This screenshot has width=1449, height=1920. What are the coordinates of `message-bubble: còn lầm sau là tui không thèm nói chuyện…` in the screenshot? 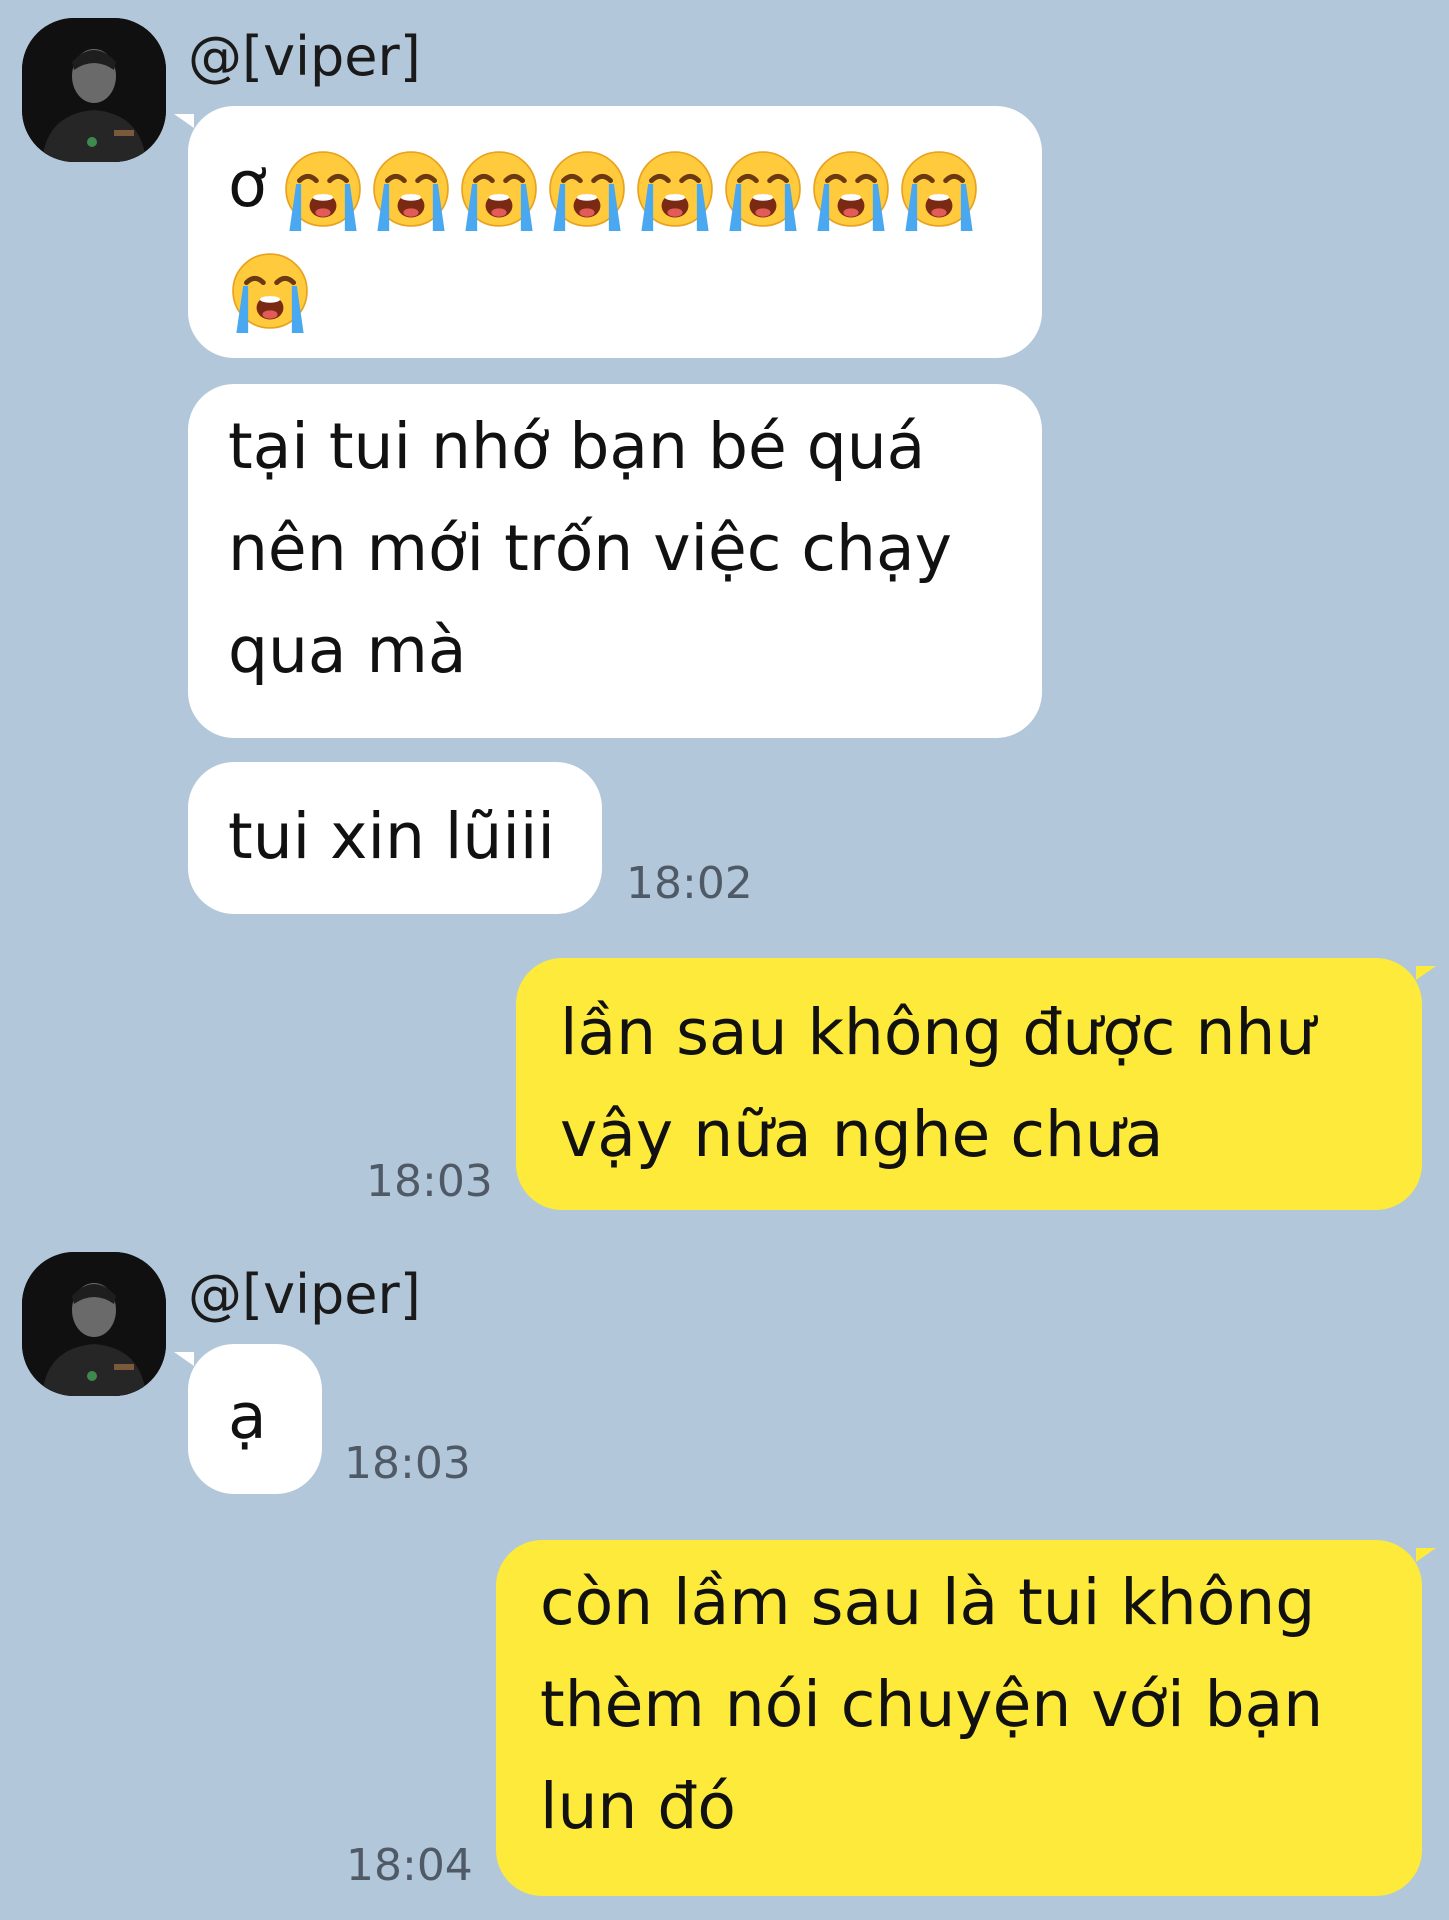 It's located at (966, 1718).